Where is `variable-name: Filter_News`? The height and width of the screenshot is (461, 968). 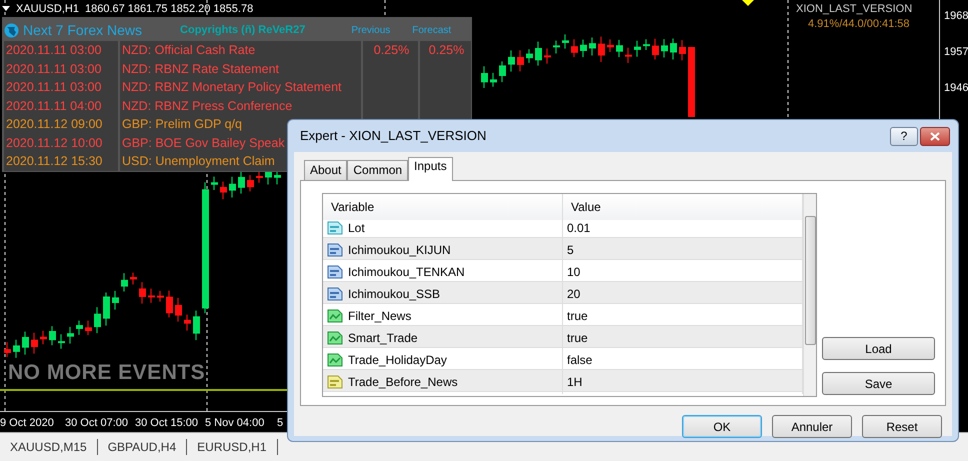
variable-name: Filter_News is located at coordinates (380, 316).